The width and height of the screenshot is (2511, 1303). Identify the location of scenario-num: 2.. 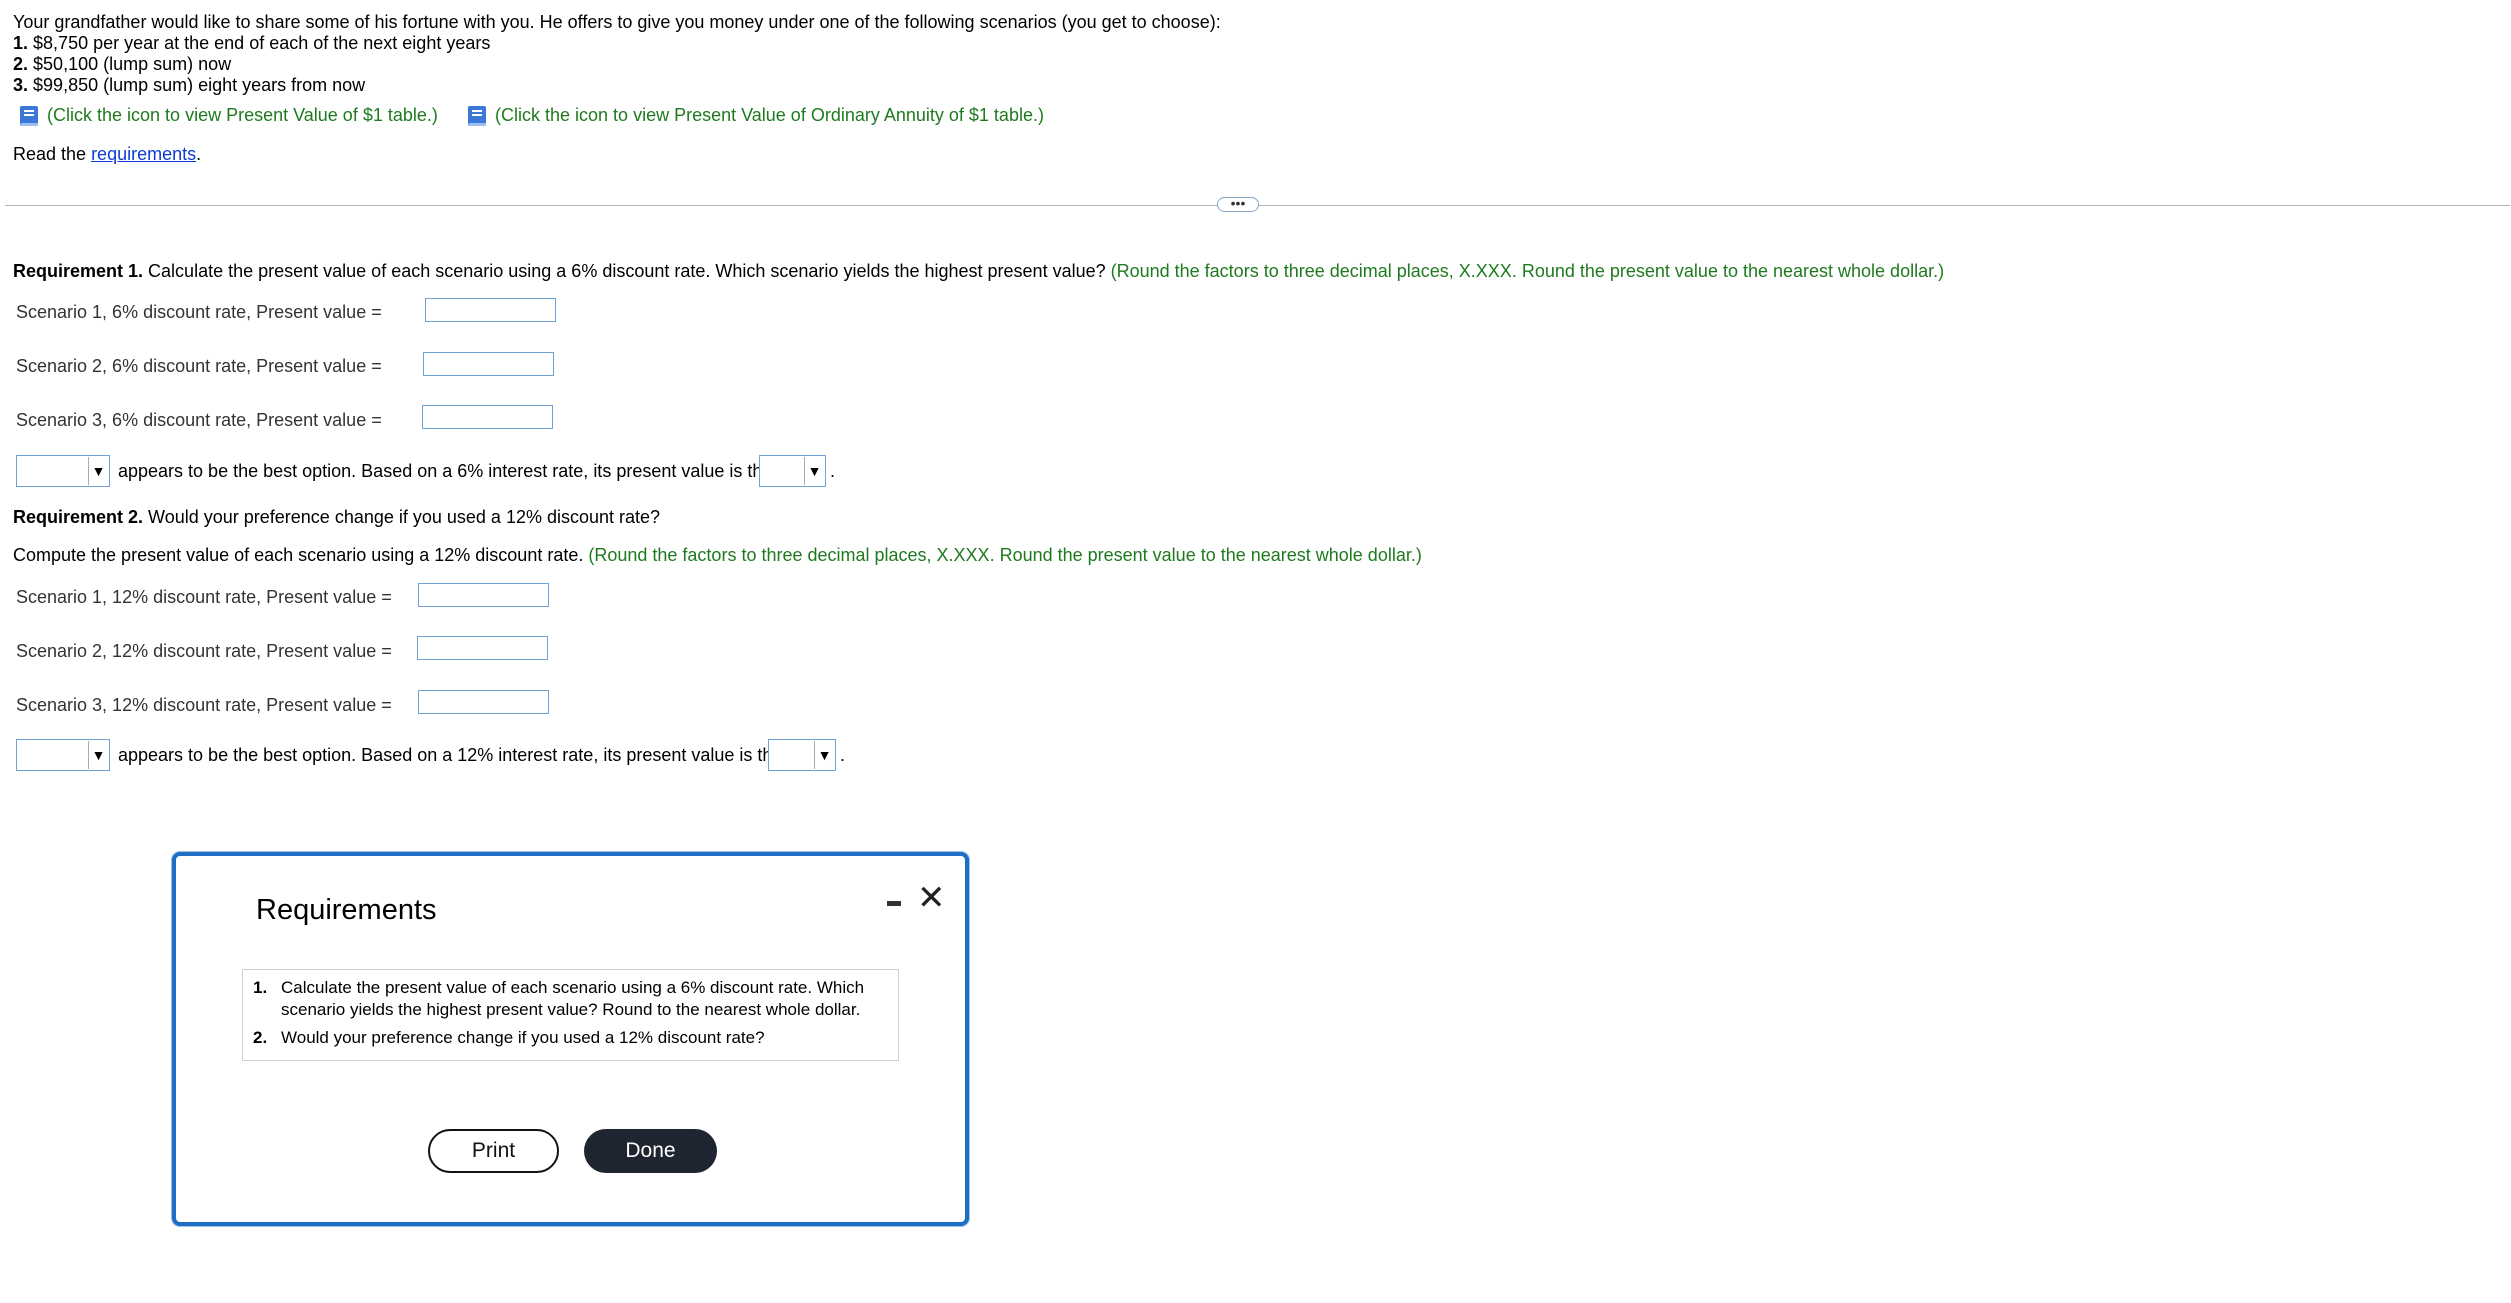
(21, 64).